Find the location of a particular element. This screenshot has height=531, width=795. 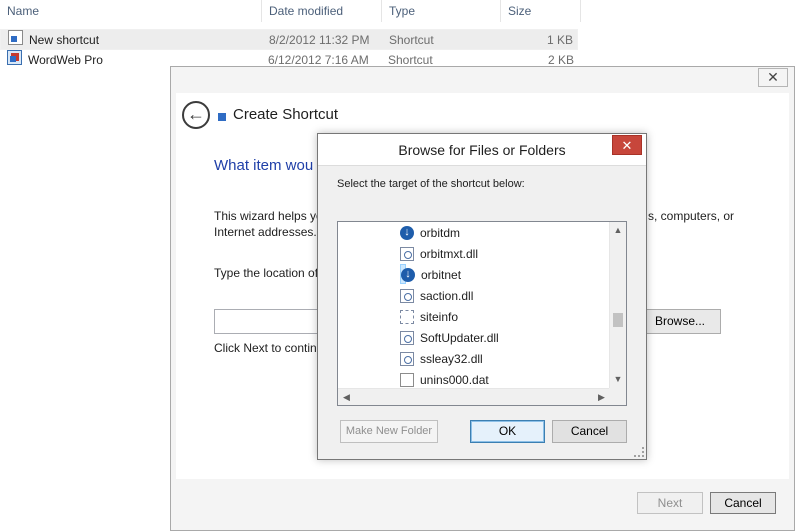

make-new-folder-button: Make New Folder is located at coordinates (389, 431).